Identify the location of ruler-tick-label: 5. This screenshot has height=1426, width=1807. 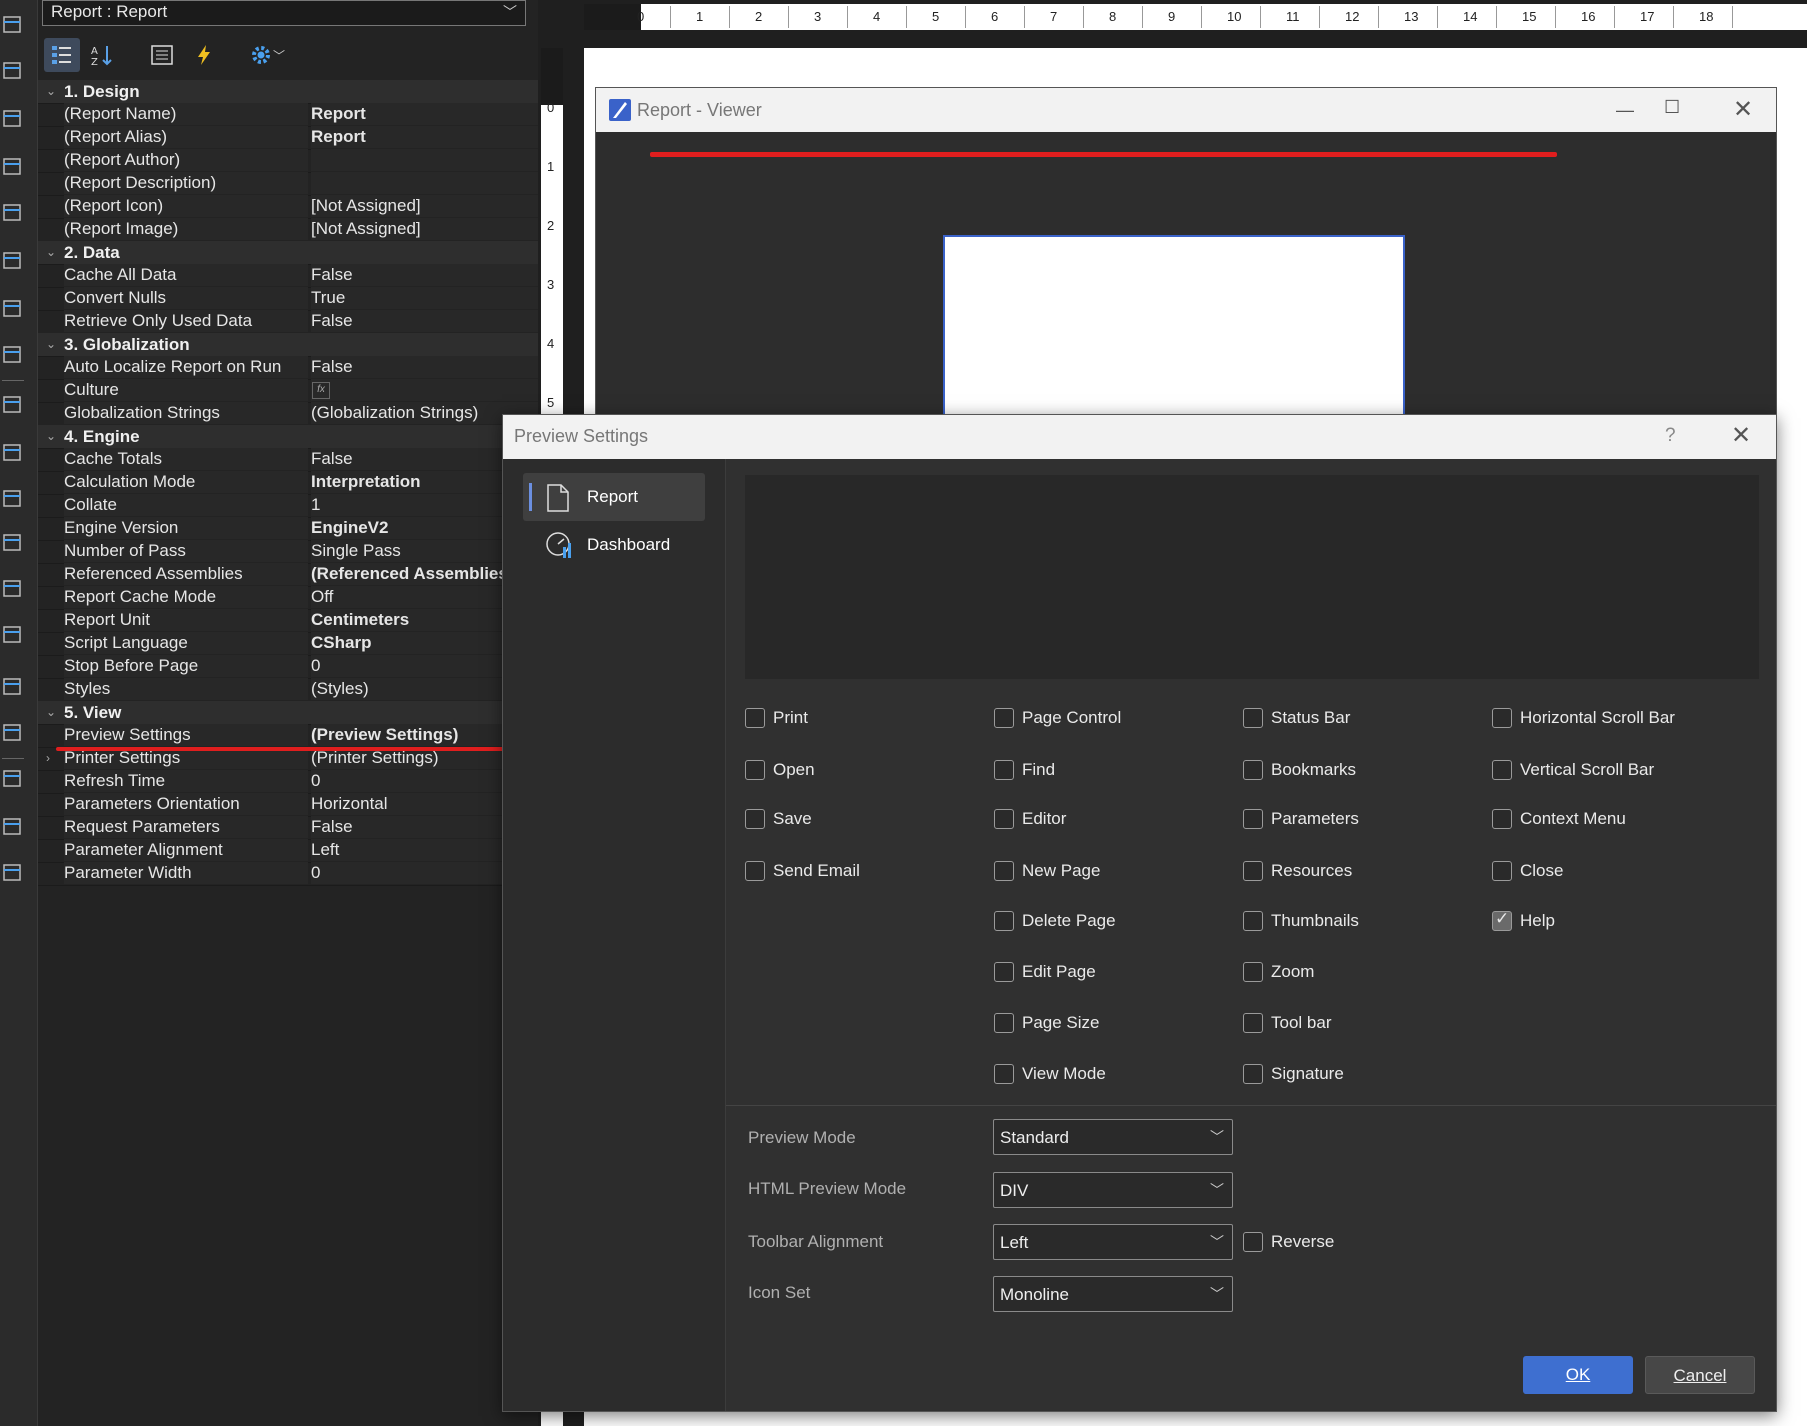
(551, 402).